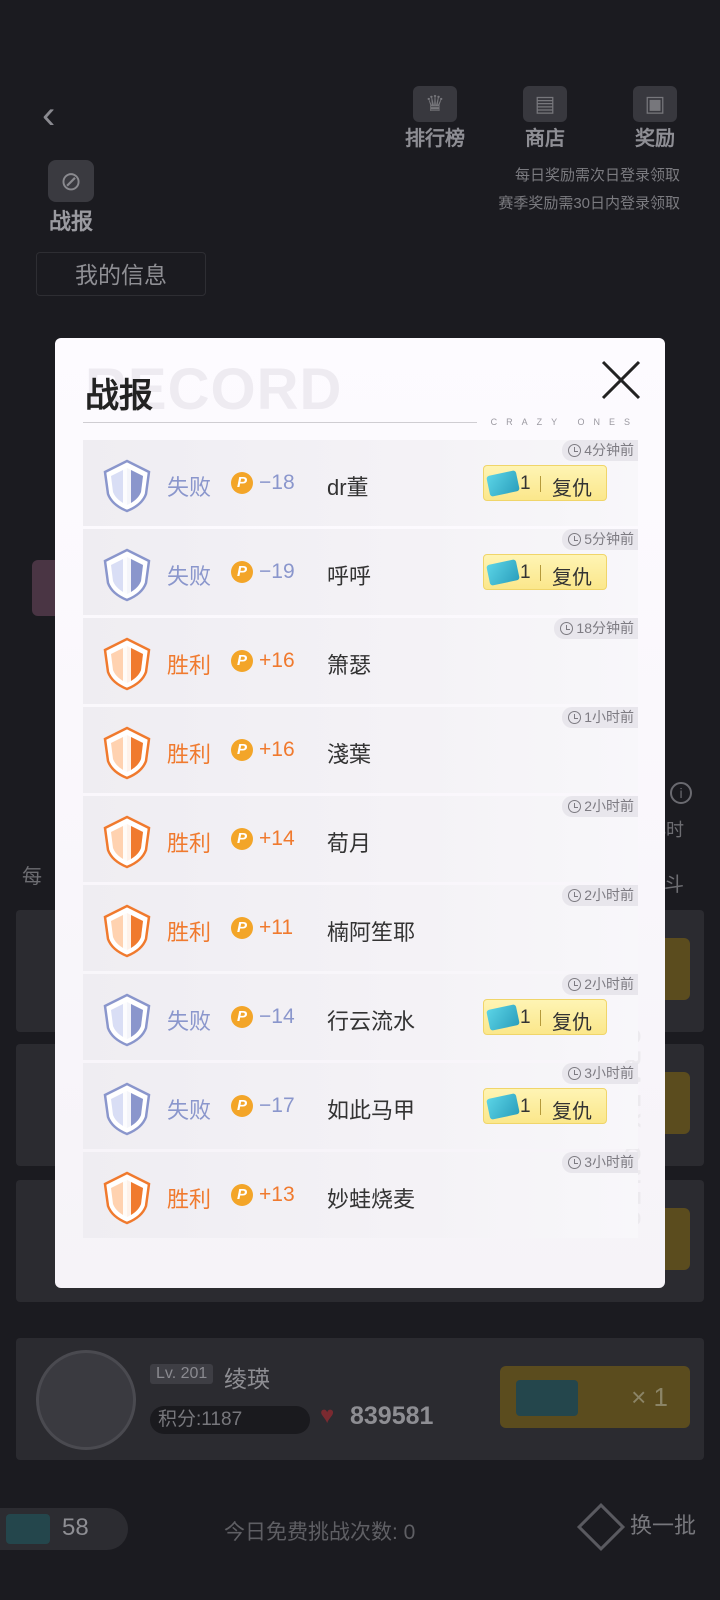 This screenshot has width=720, height=1600. What do you see at coordinates (601, 1527) in the screenshot?
I see `refresh-icon` at bounding box center [601, 1527].